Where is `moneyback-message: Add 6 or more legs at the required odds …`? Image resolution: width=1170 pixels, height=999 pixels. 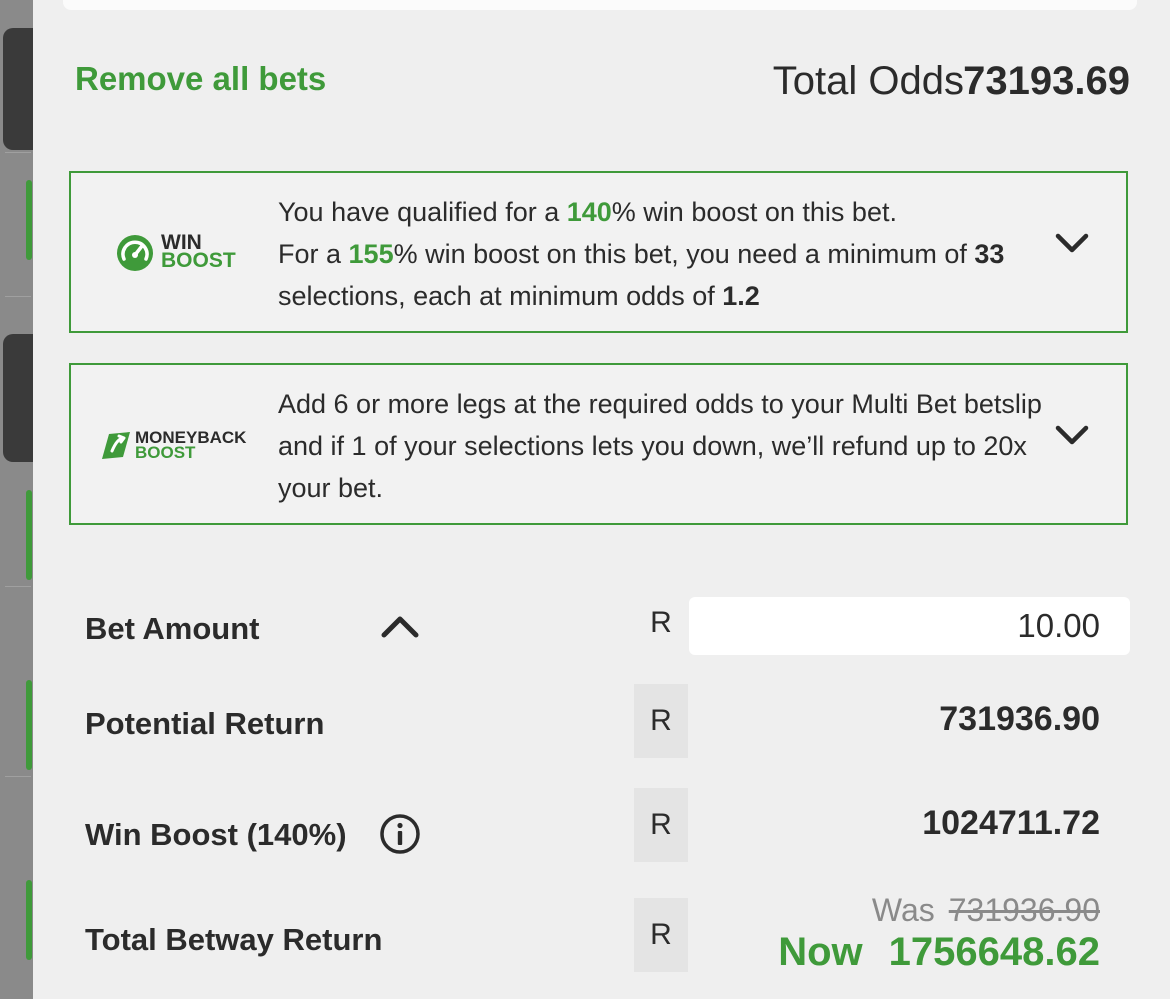 moneyback-message: Add 6 or more legs at the required odds … is located at coordinates (660, 446).